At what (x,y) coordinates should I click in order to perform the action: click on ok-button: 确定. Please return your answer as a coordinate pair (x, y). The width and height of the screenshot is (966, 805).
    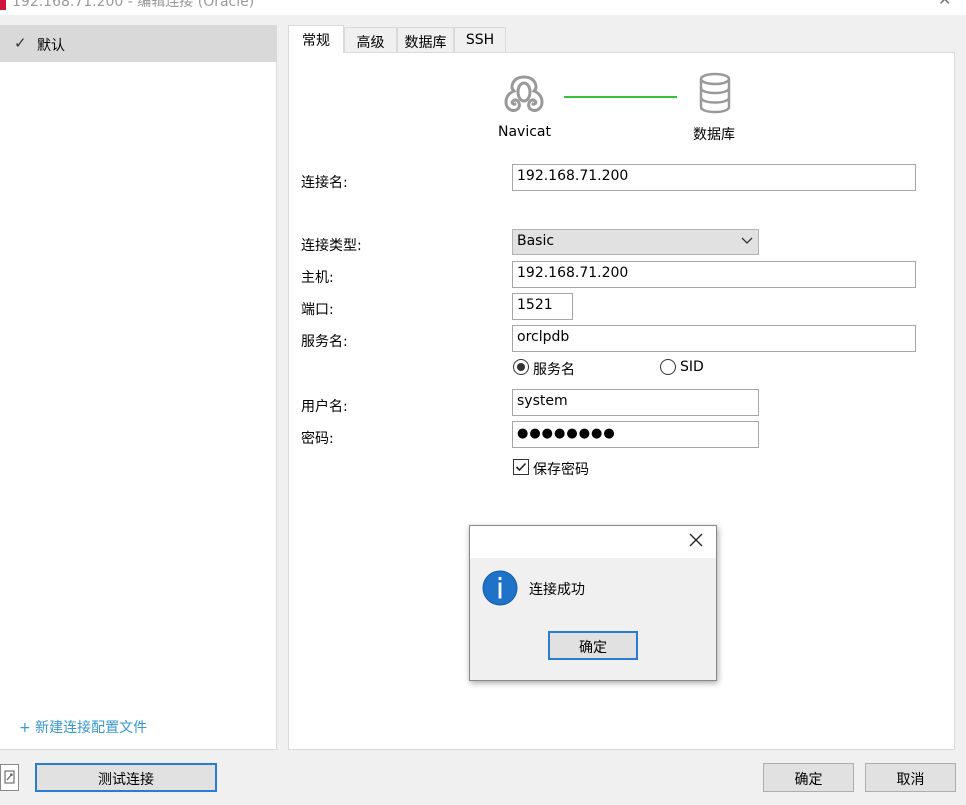
    Looking at the image, I should click on (808, 777).